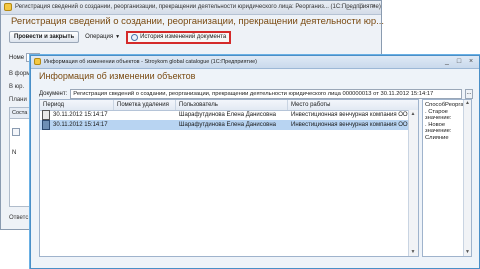 The width and height of the screenshot is (480, 269). Describe the element at coordinates (20, 113) in the screenshot. I see `composition-tab: Соста` at that location.